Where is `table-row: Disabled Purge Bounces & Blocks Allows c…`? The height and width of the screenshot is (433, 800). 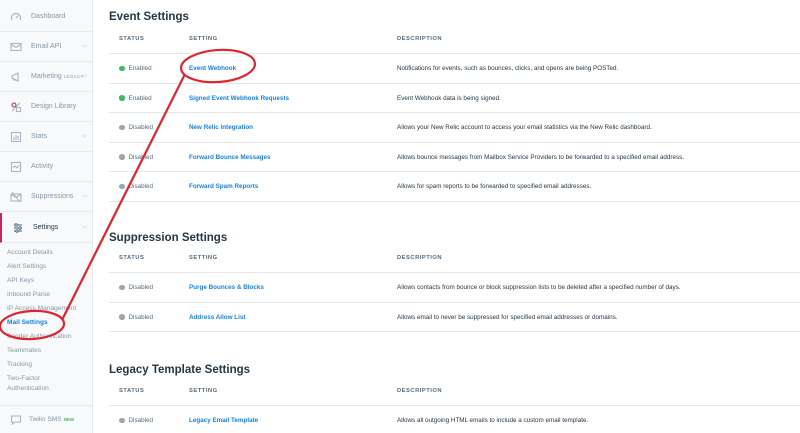 table-row: Disabled Purge Bounces & Blocks Allows c… is located at coordinates (454, 288).